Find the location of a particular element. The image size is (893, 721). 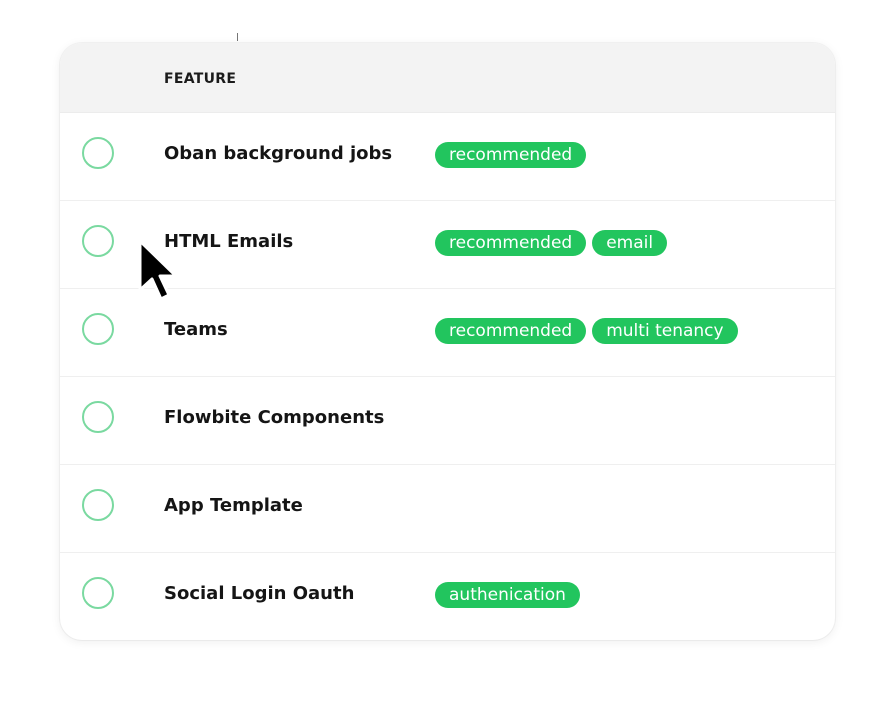

feature-name: App Template is located at coordinates (233, 505).